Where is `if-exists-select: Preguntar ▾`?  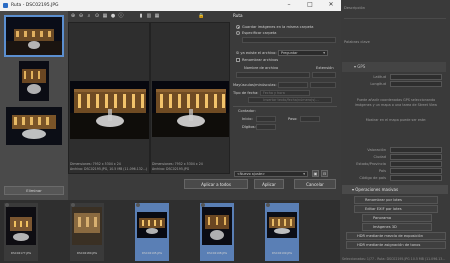 if-exists-select: Preguntar ▾ is located at coordinates (303, 53).